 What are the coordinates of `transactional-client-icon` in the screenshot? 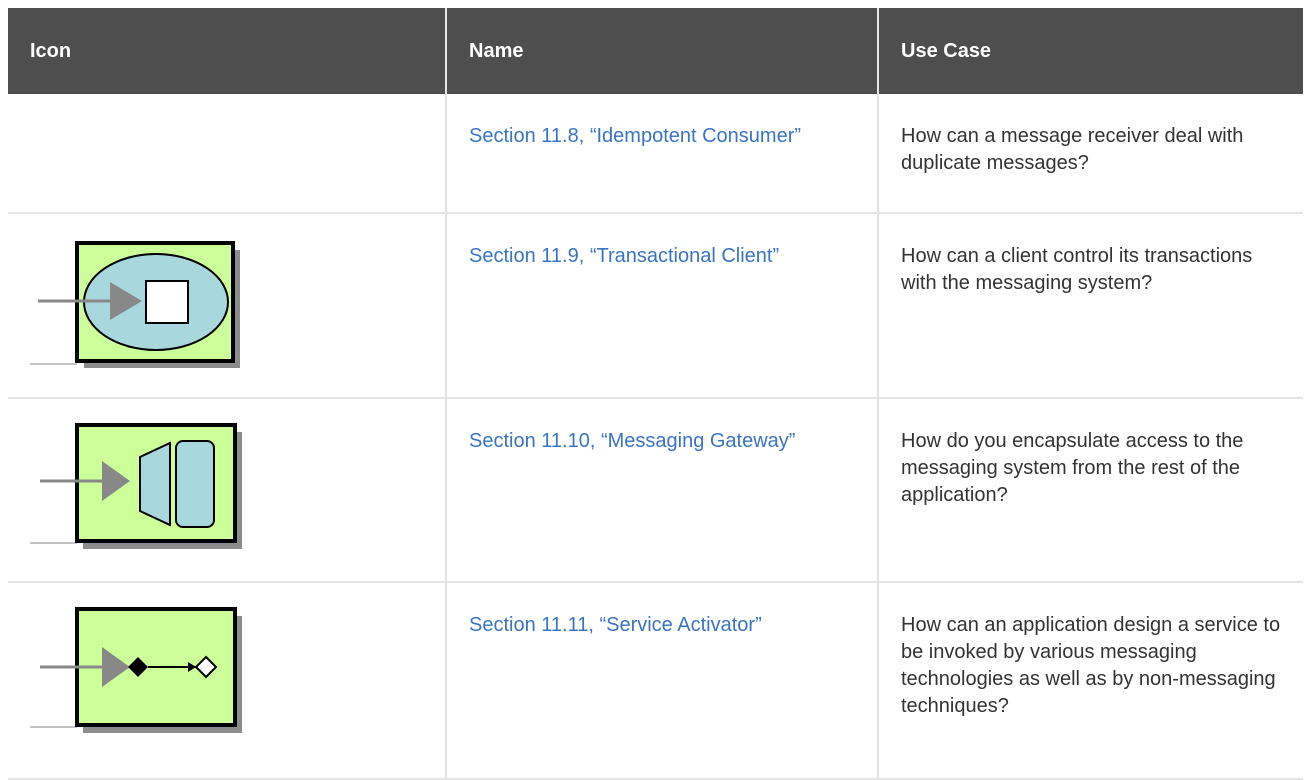 It's located at (135, 304).